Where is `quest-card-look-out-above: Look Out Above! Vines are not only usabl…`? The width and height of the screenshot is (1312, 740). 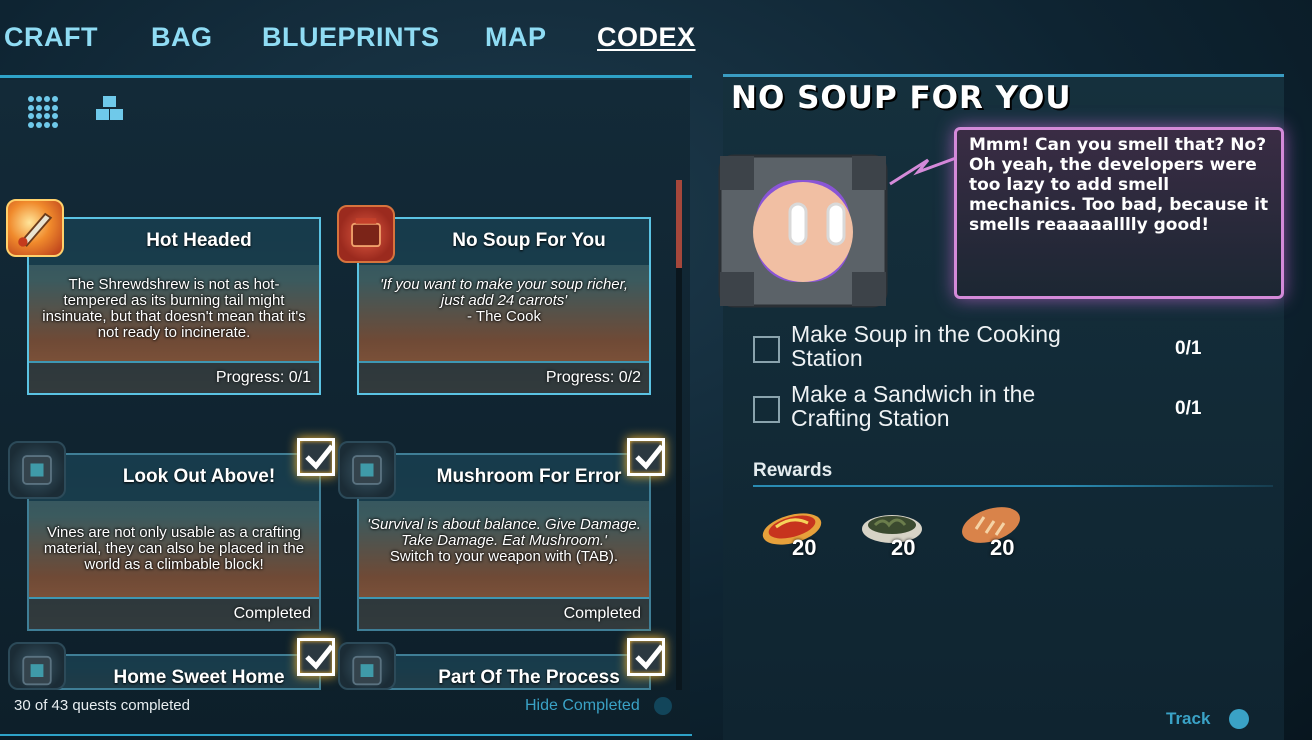
quest-card-look-out-above: Look Out Above! Vines are not only usabl… is located at coordinates (174, 542).